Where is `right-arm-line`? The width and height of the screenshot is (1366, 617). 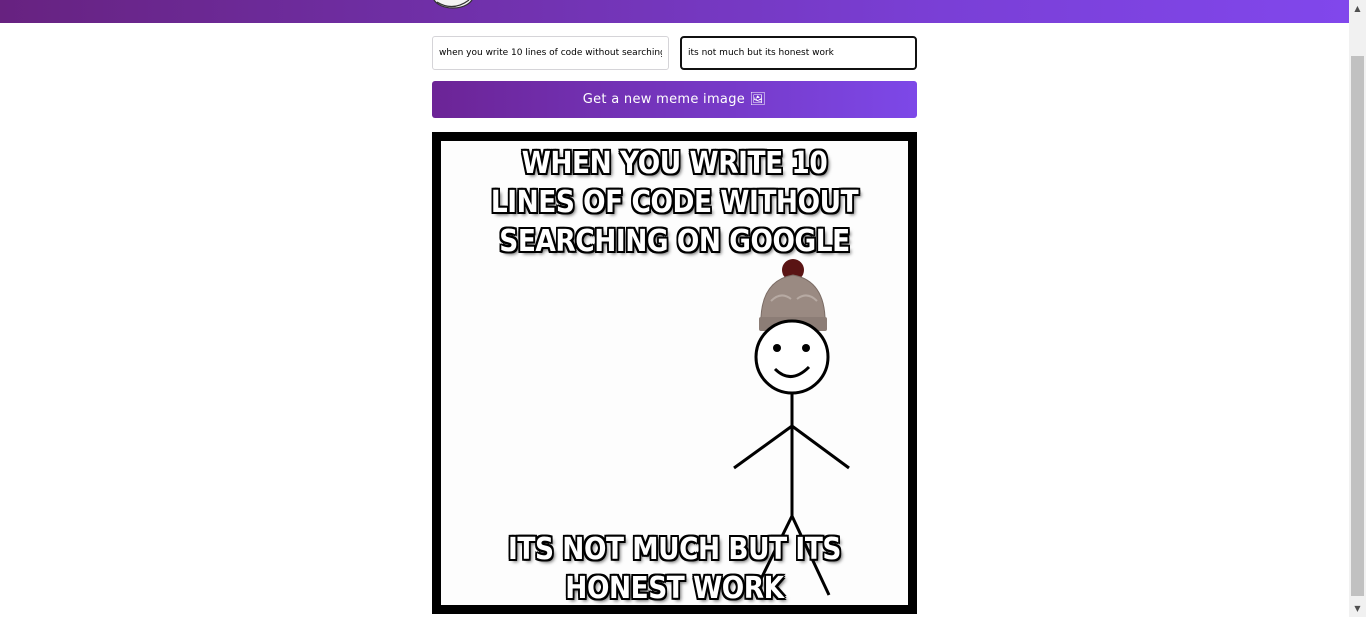
right-arm-line is located at coordinates (820, 447).